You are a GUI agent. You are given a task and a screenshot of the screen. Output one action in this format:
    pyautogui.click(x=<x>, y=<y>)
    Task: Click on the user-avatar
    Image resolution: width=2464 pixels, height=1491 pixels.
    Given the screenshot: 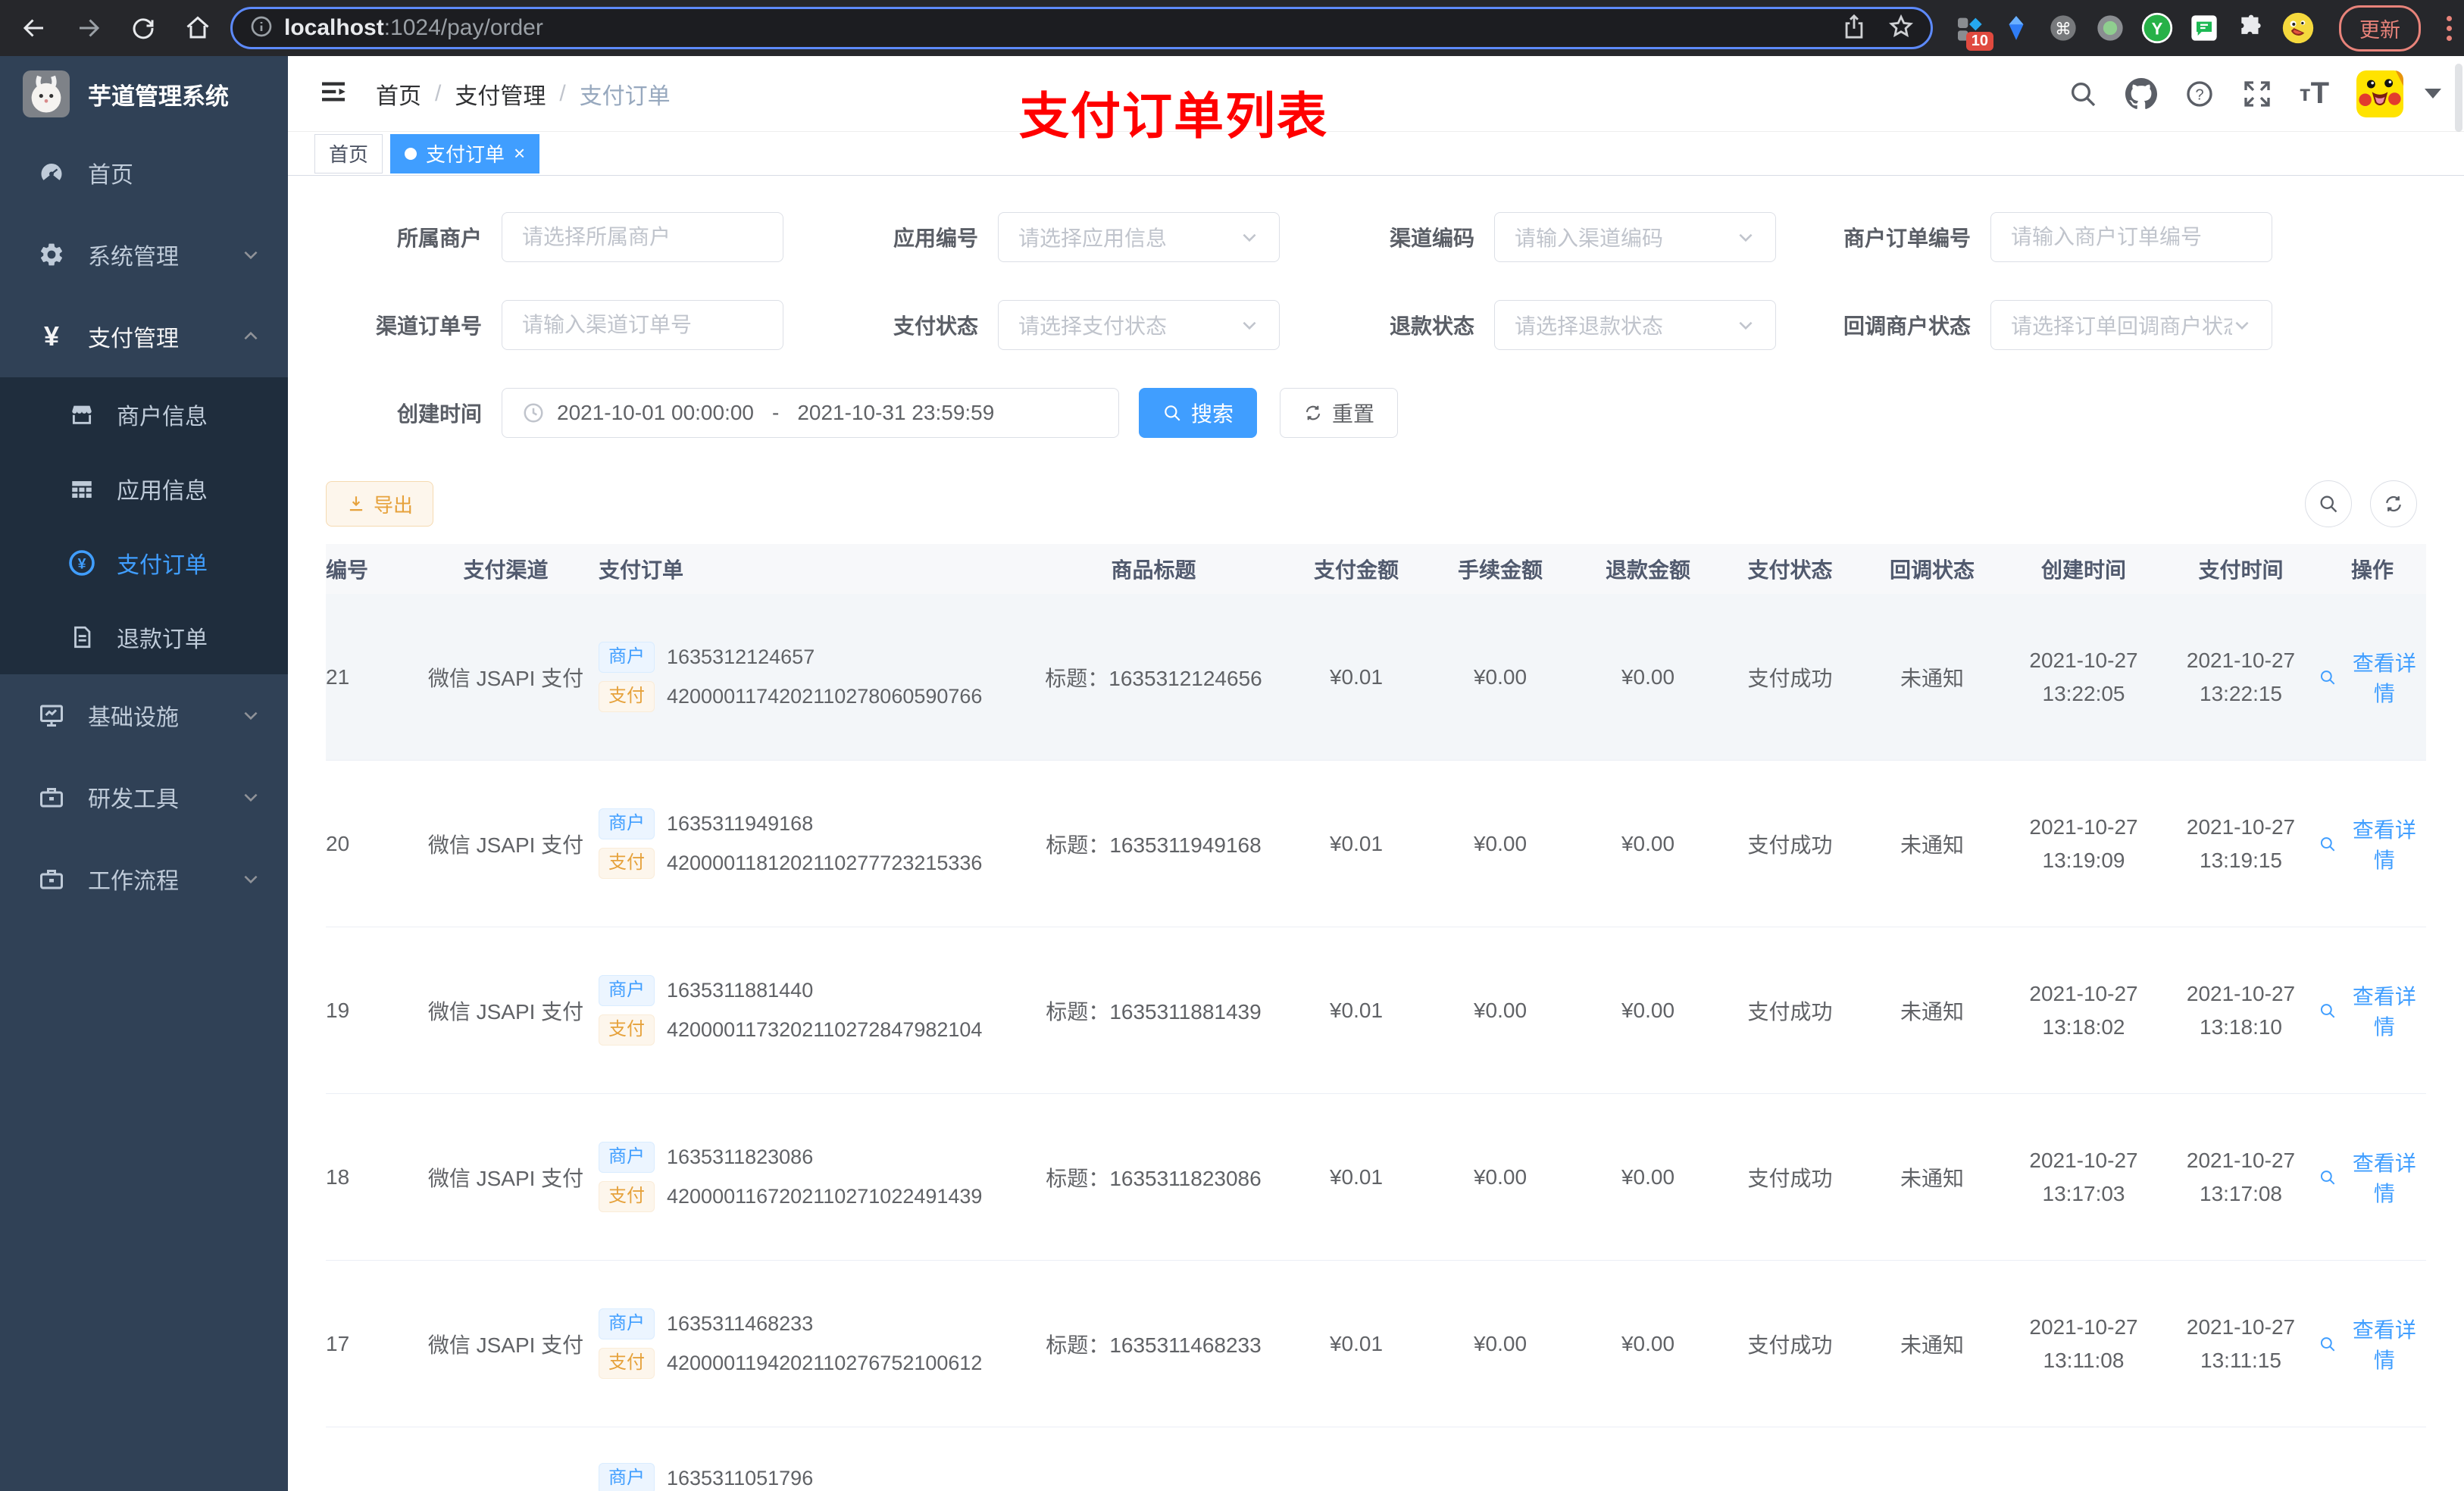 What is the action you would take?
    pyautogui.click(x=2379, y=93)
    